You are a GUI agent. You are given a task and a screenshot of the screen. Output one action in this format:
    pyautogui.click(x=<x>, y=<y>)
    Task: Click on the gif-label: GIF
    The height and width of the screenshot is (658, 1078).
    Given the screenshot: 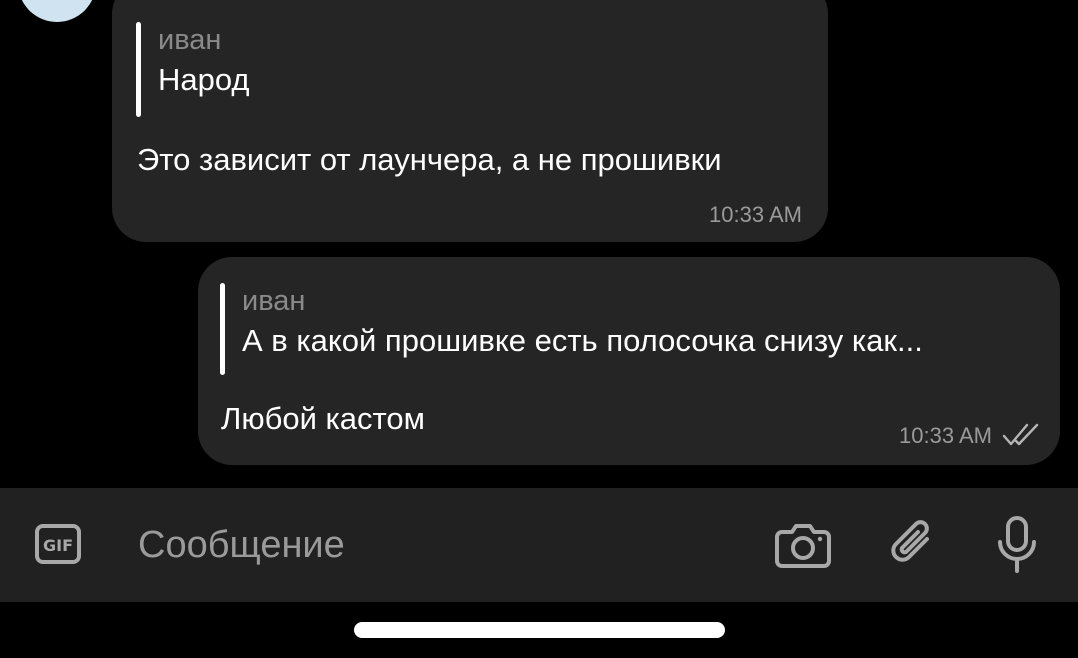 What is the action you would take?
    pyautogui.click(x=58, y=545)
    